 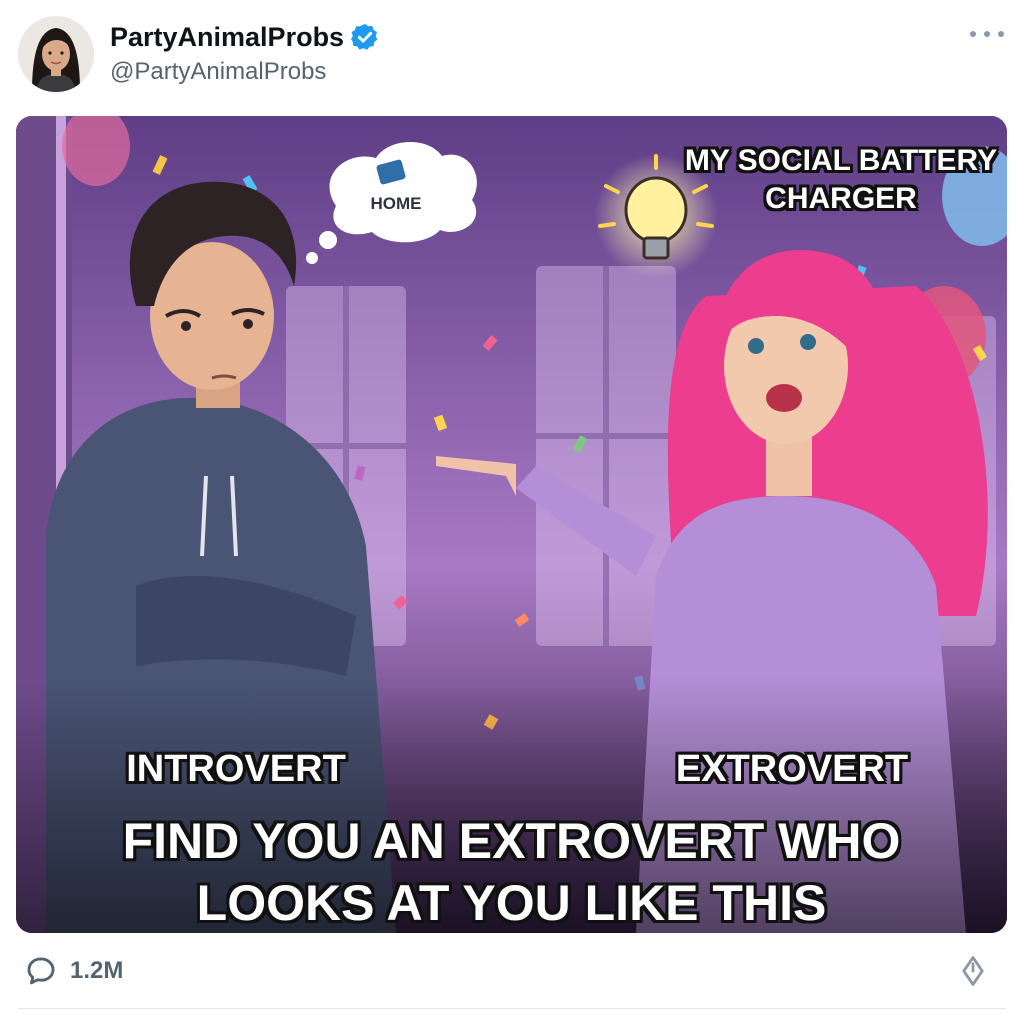 What do you see at coordinates (513, 56) in the screenshot?
I see `post-header: PartyAnimalProbs @PartyAnimalProbs` at bounding box center [513, 56].